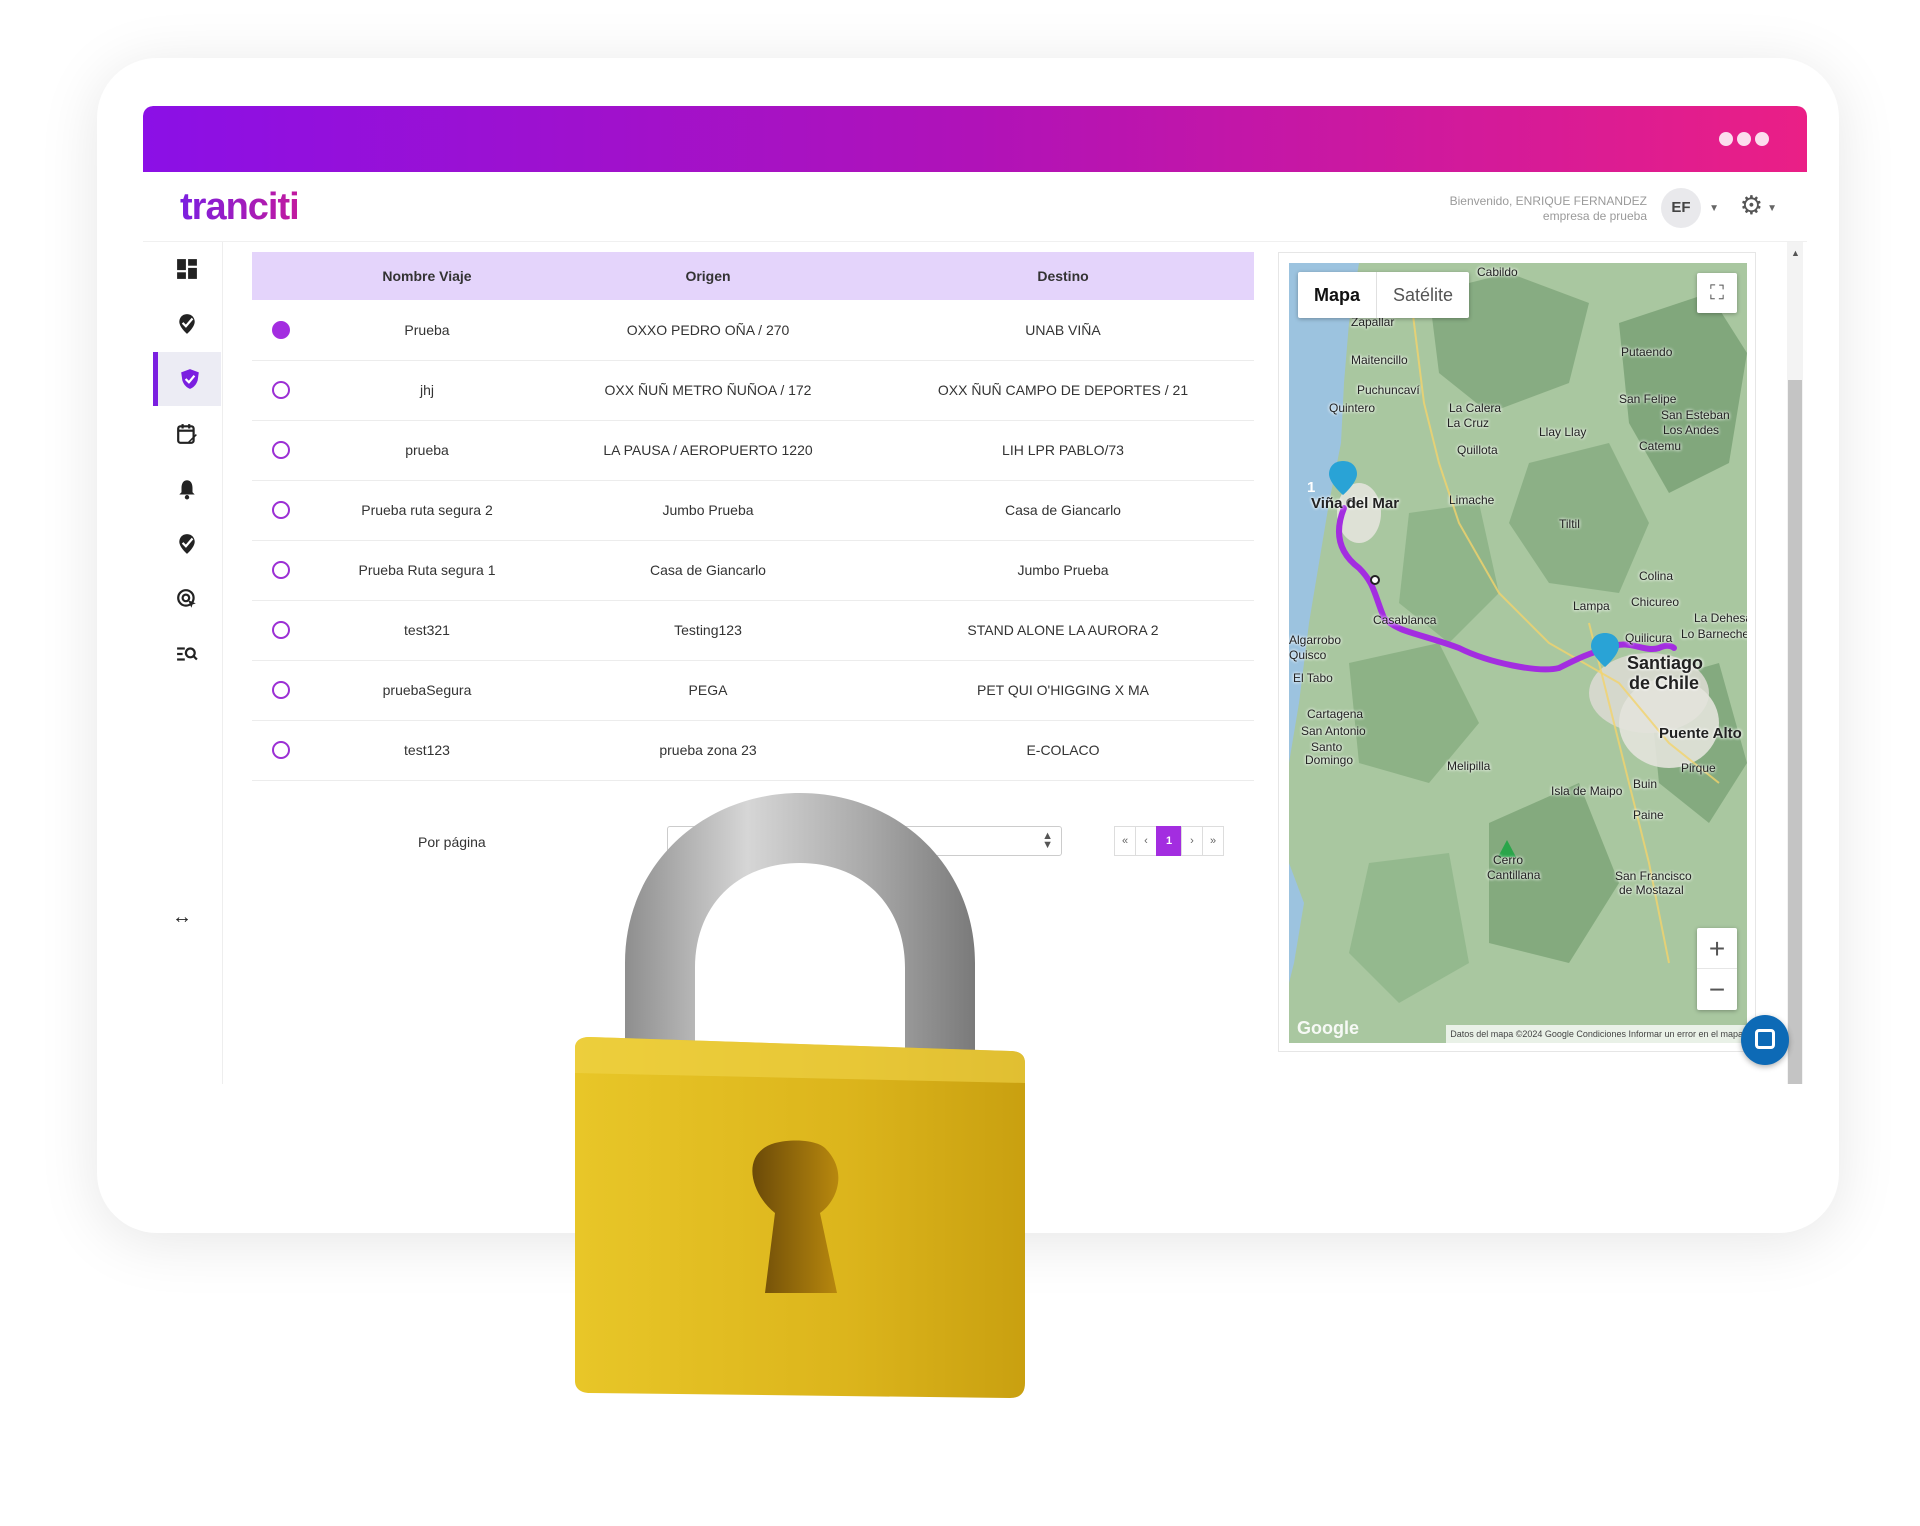 Image resolution: width=1920 pixels, height=1526 pixels. I want to click on map-type-toggle: Mapa Satélite, so click(1384, 295).